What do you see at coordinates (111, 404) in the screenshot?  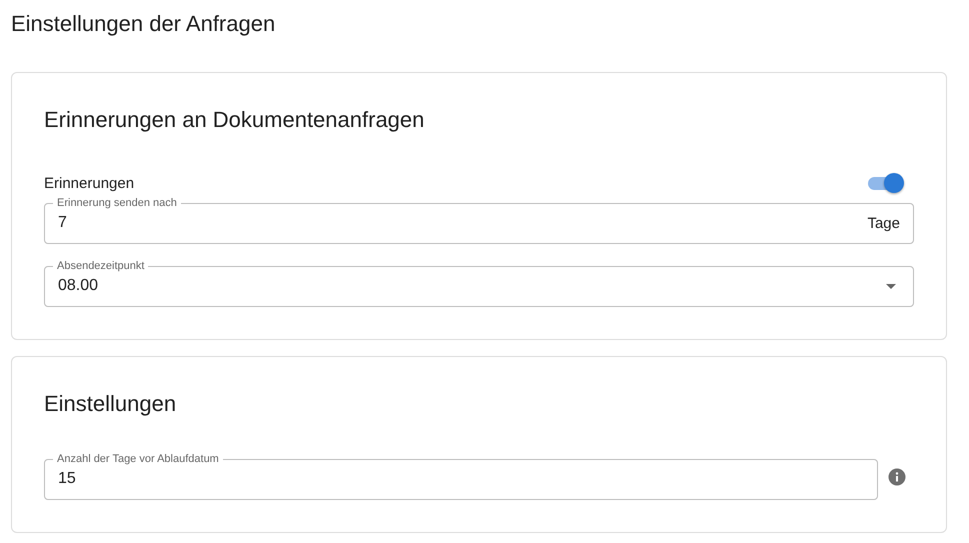 I see `section-heading: Einstellungen` at bounding box center [111, 404].